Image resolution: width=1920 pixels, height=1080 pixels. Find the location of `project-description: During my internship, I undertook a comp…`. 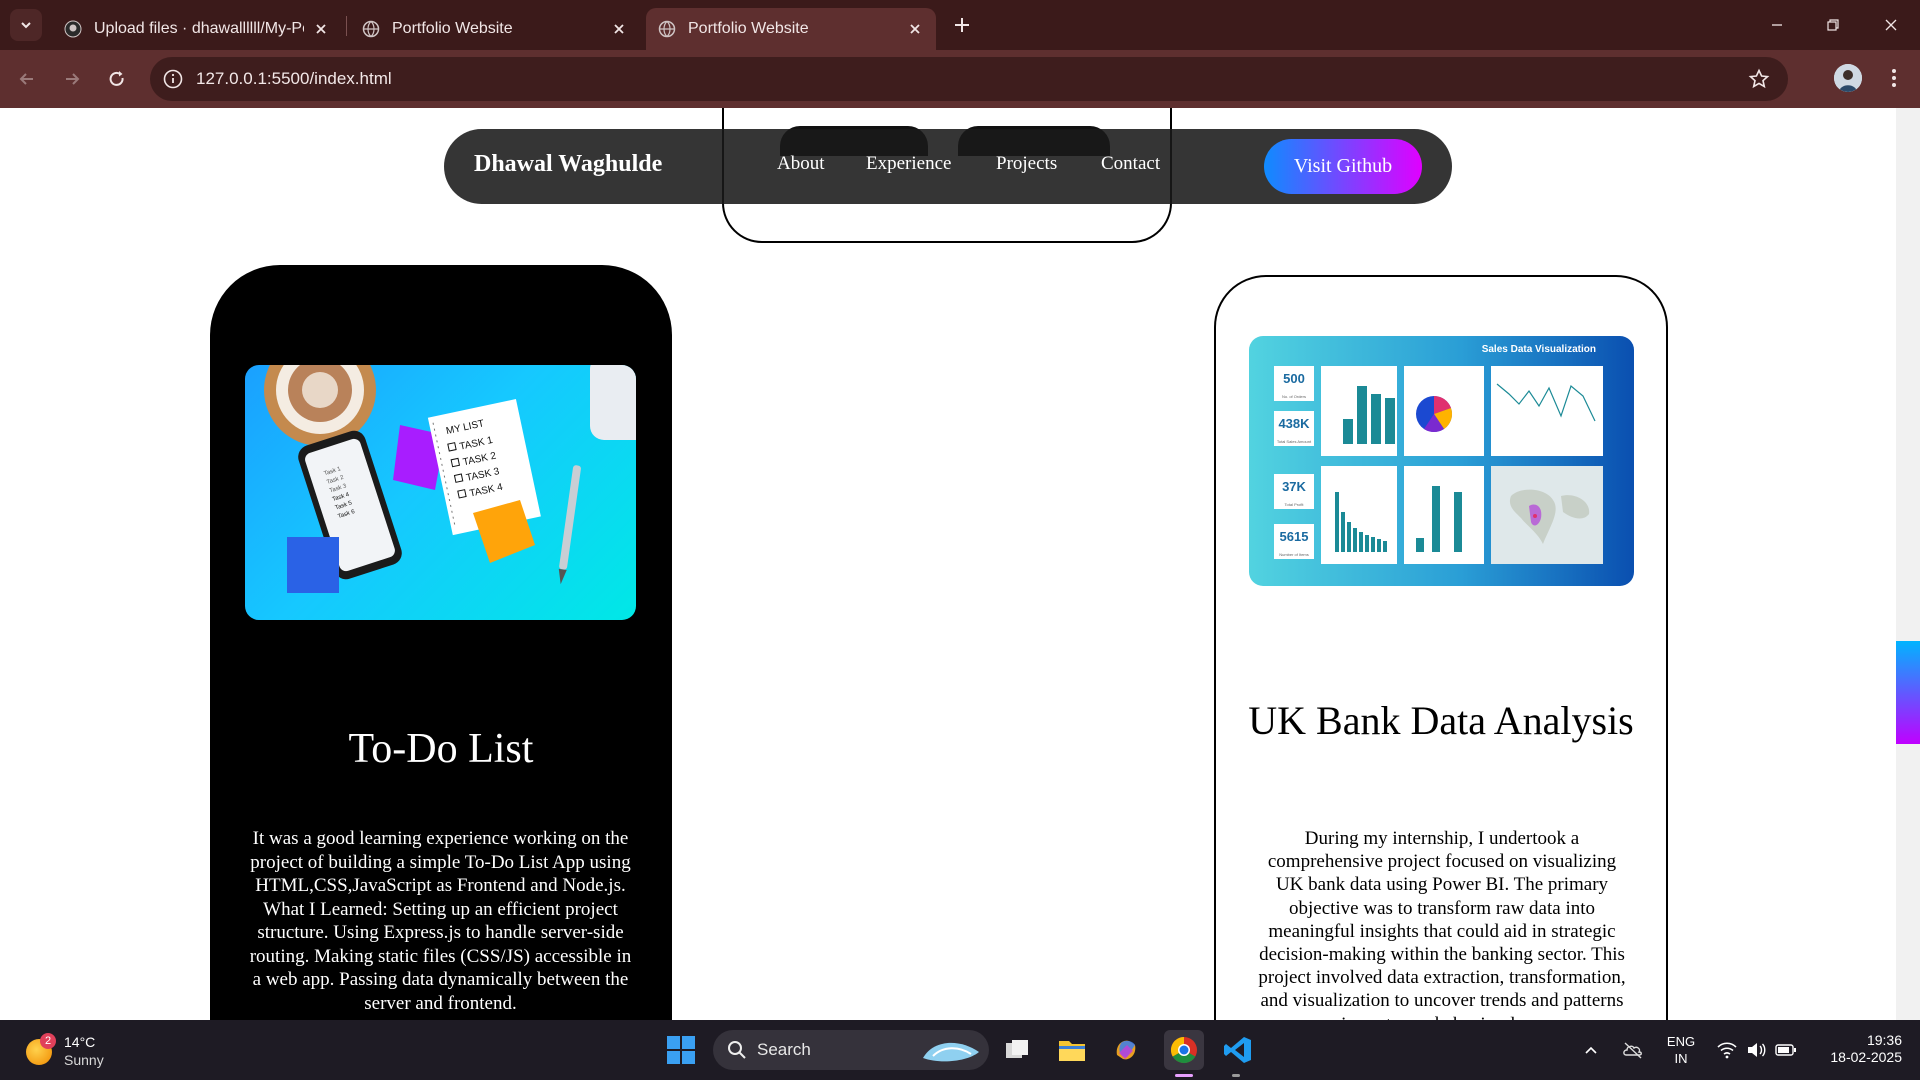

project-description: During my internship, I undertook a comp… is located at coordinates (1442, 924).